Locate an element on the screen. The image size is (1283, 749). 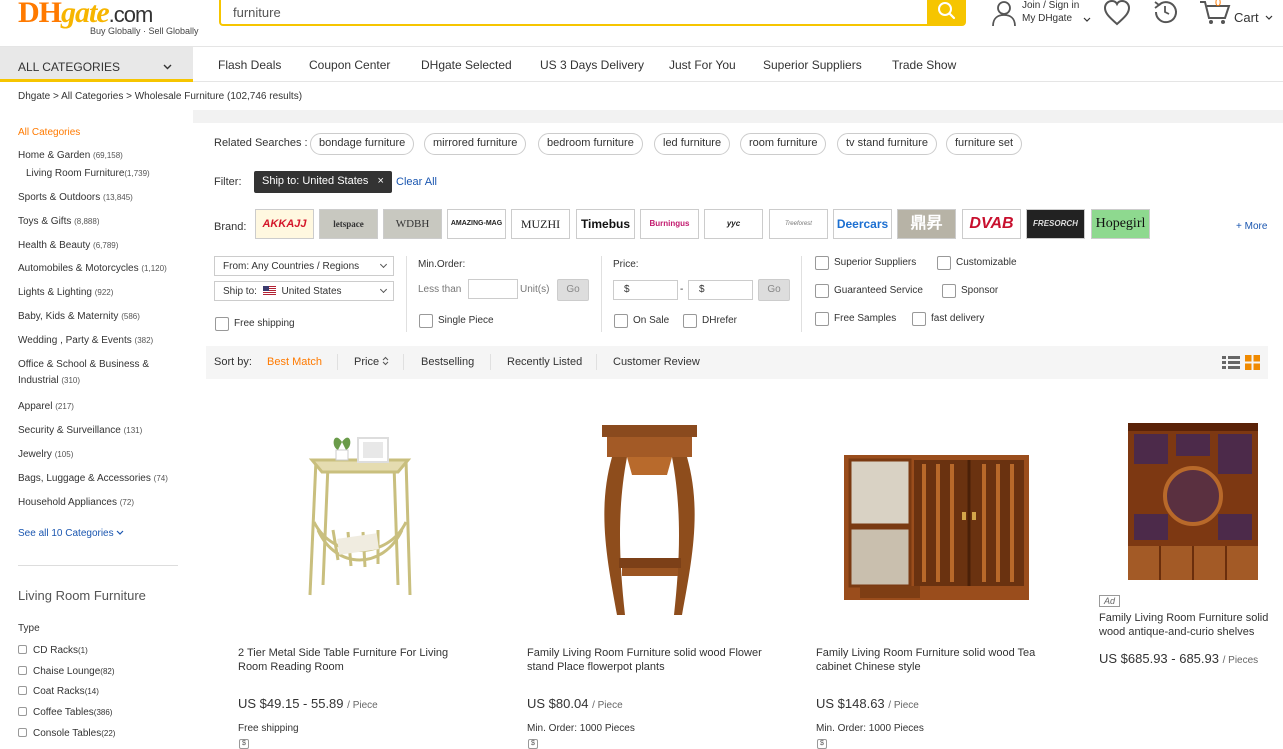
nav-dhgate-selected: DHgate Selected is located at coordinates (466, 65).